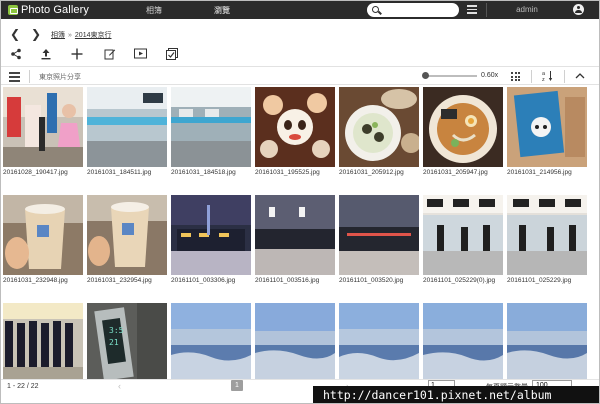  Describe the element at coordinates (116, 330) in the screenshot. I see `svg-text: 3:5` at that location.